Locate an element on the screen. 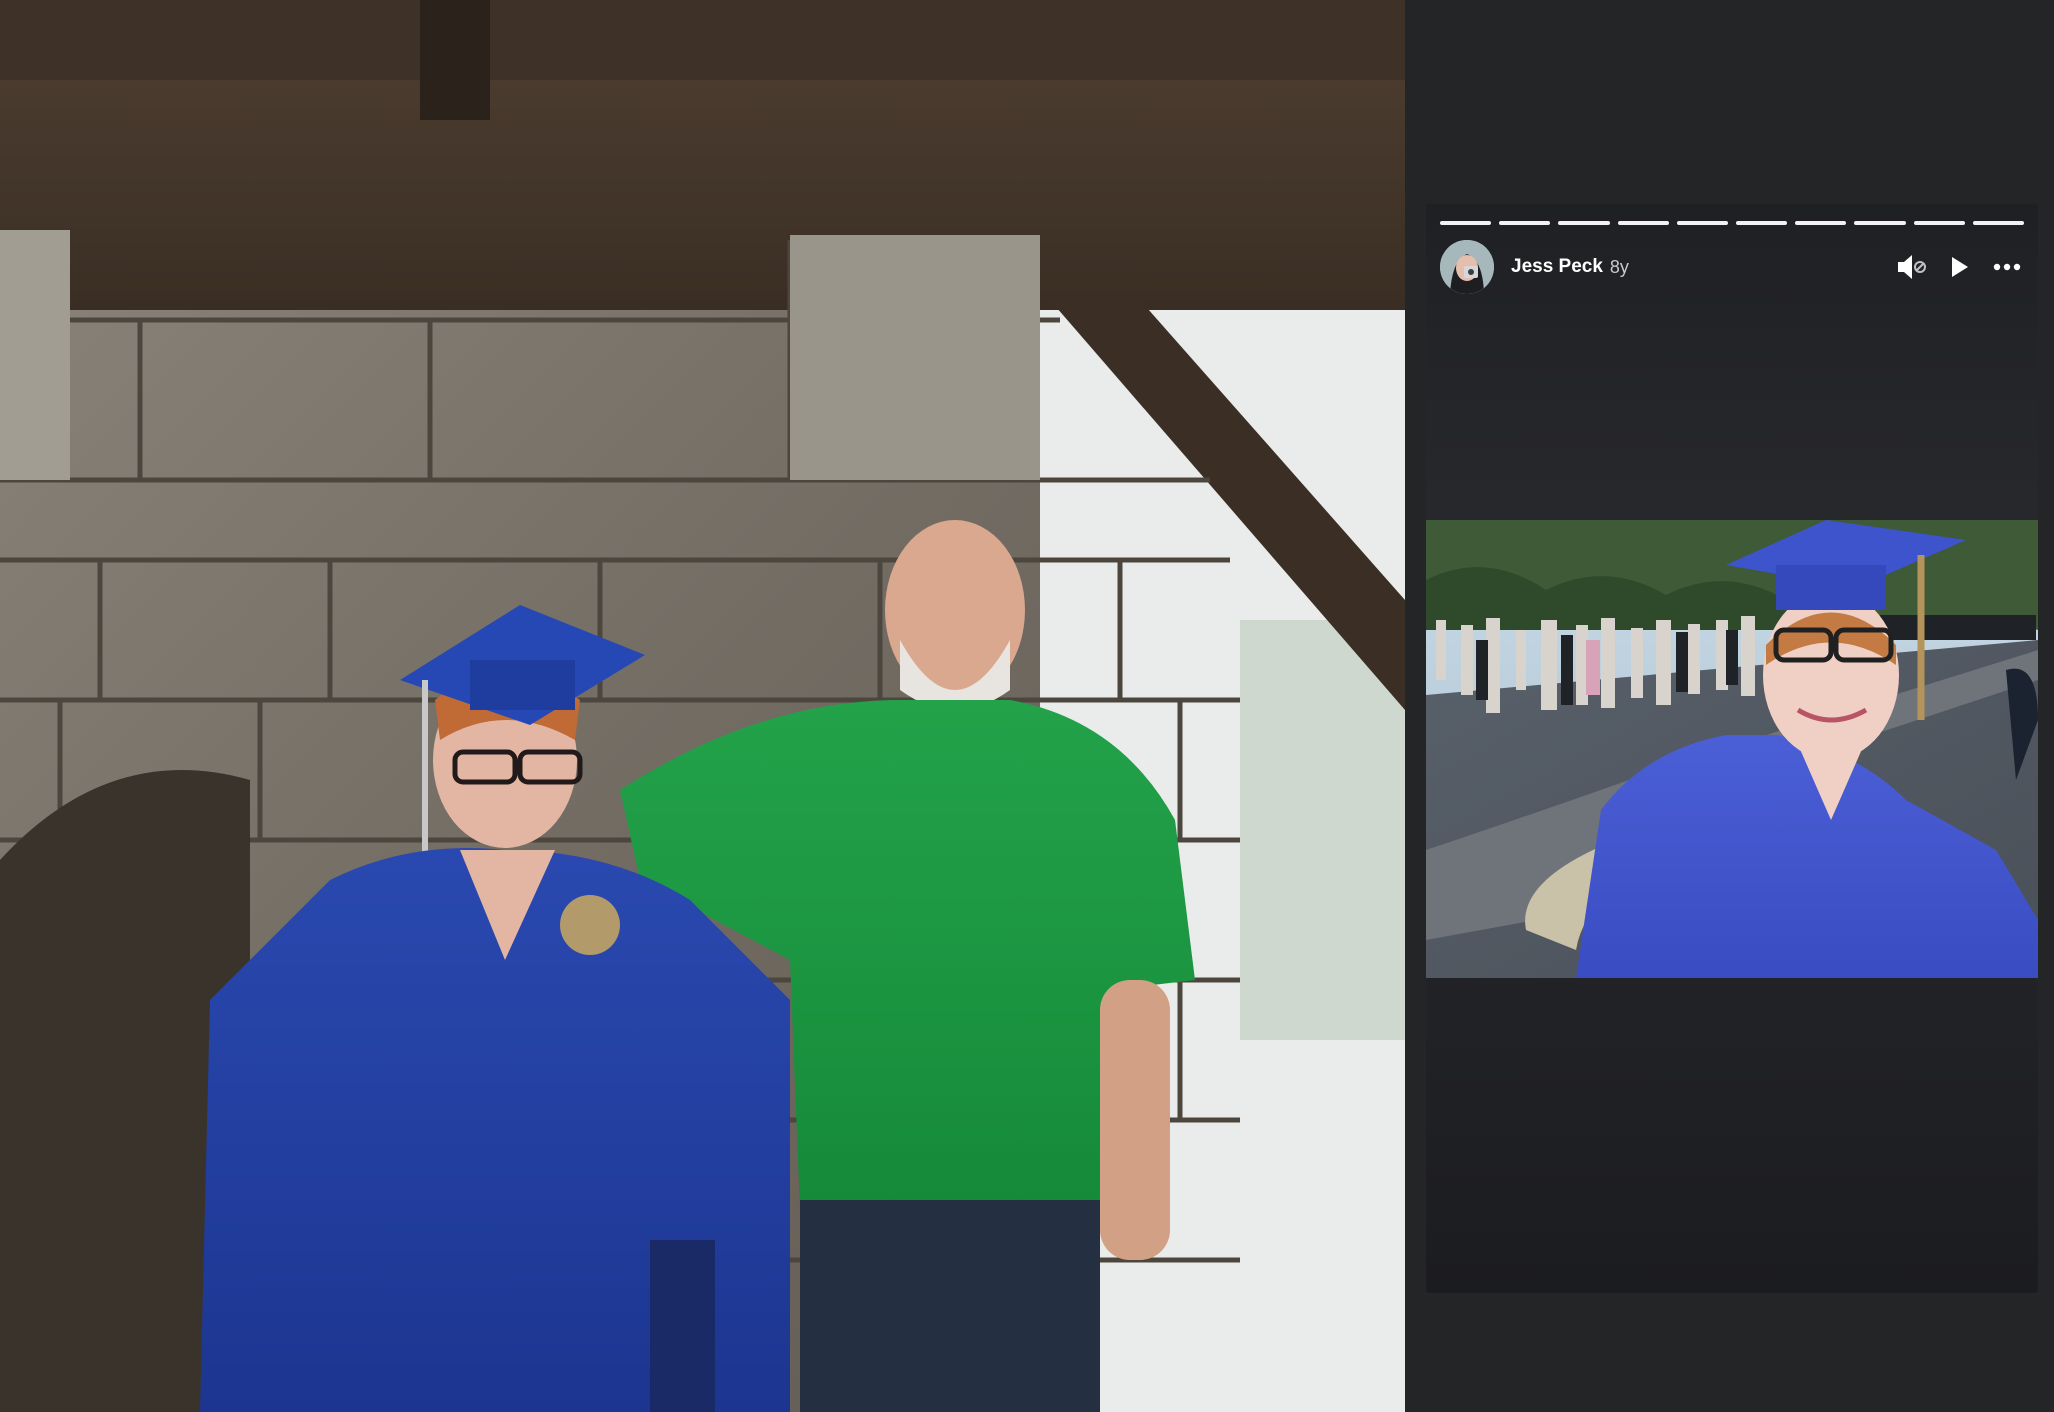 This screenshot has width=2054, height=1412. post-age: 8y is located at coordinates (1619, 266).